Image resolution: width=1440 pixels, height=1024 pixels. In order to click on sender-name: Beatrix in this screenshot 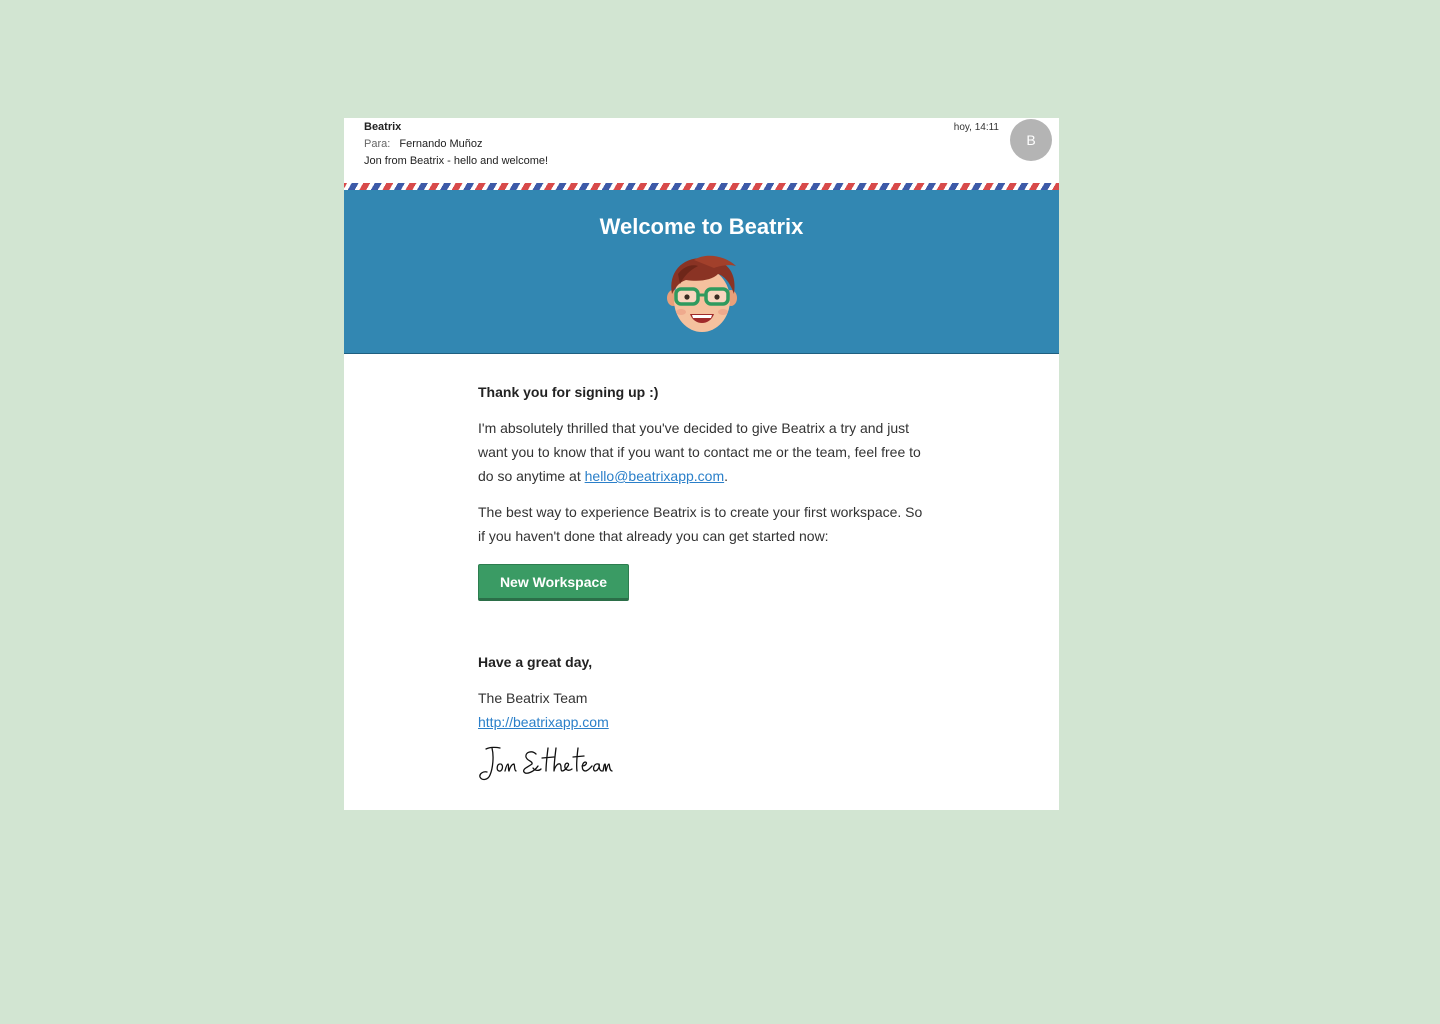, I will do `click(382, 127)`.